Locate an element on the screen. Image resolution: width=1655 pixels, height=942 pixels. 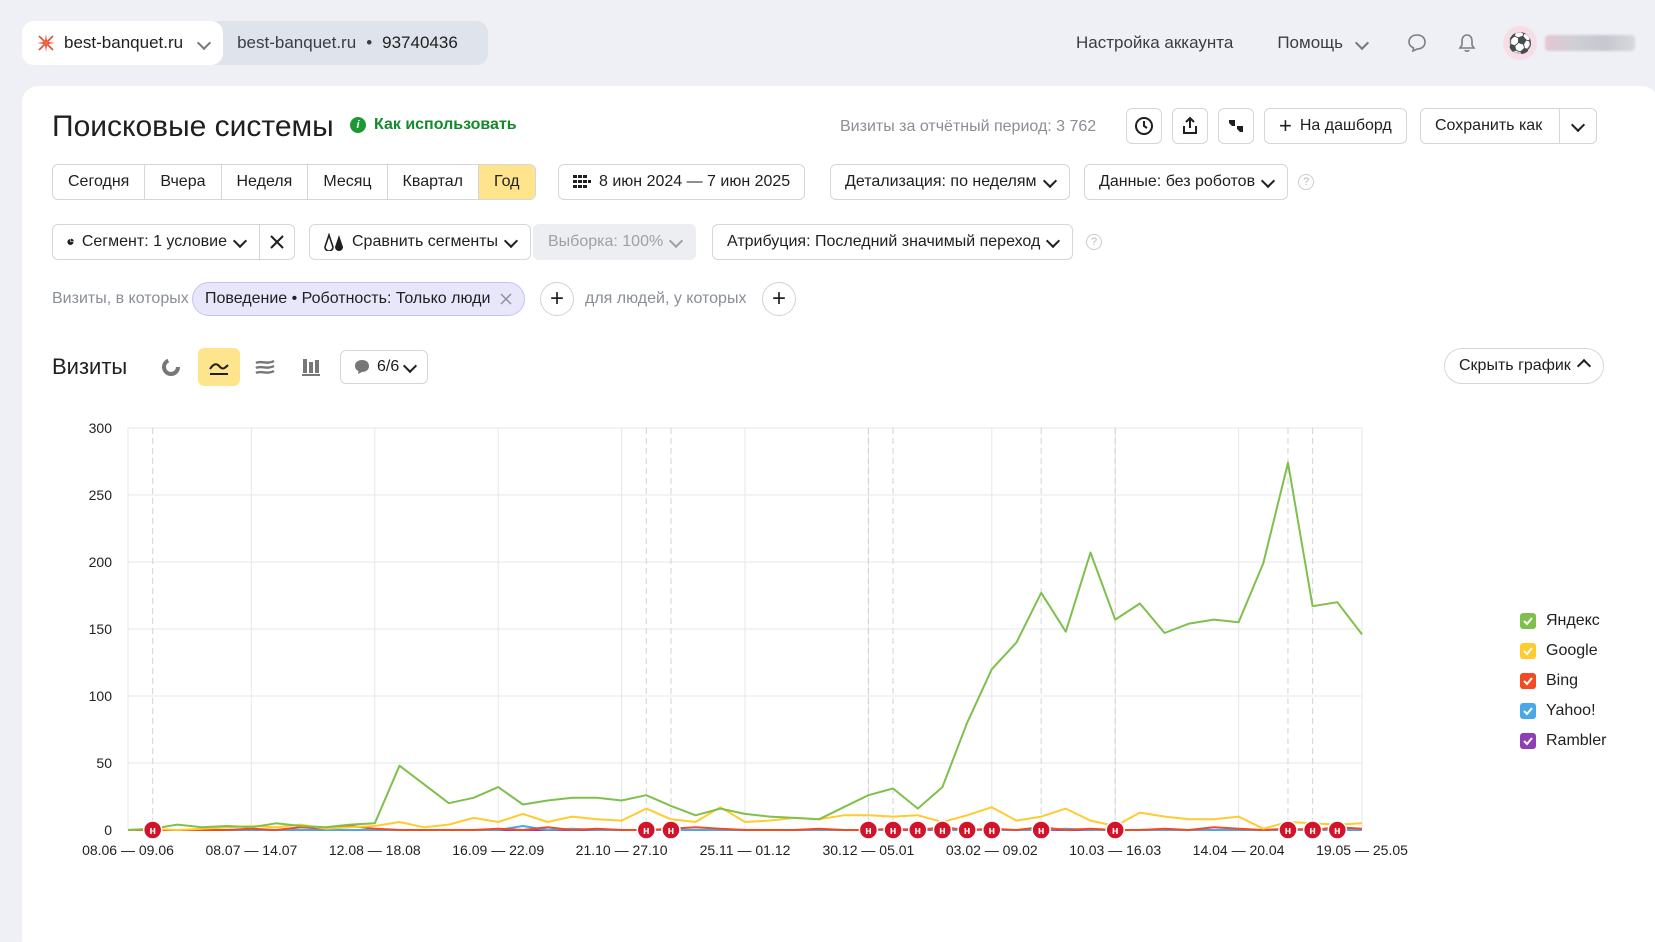
period-1: Вчера is located at coordinates (183, 182).